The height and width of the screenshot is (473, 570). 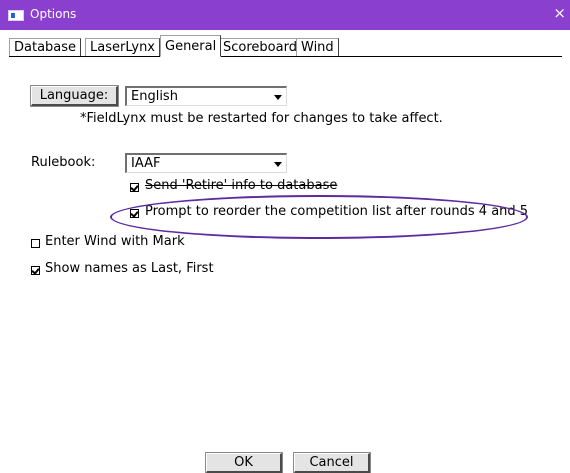 I want to click on tab-general: General, so click(x=191, y=46).